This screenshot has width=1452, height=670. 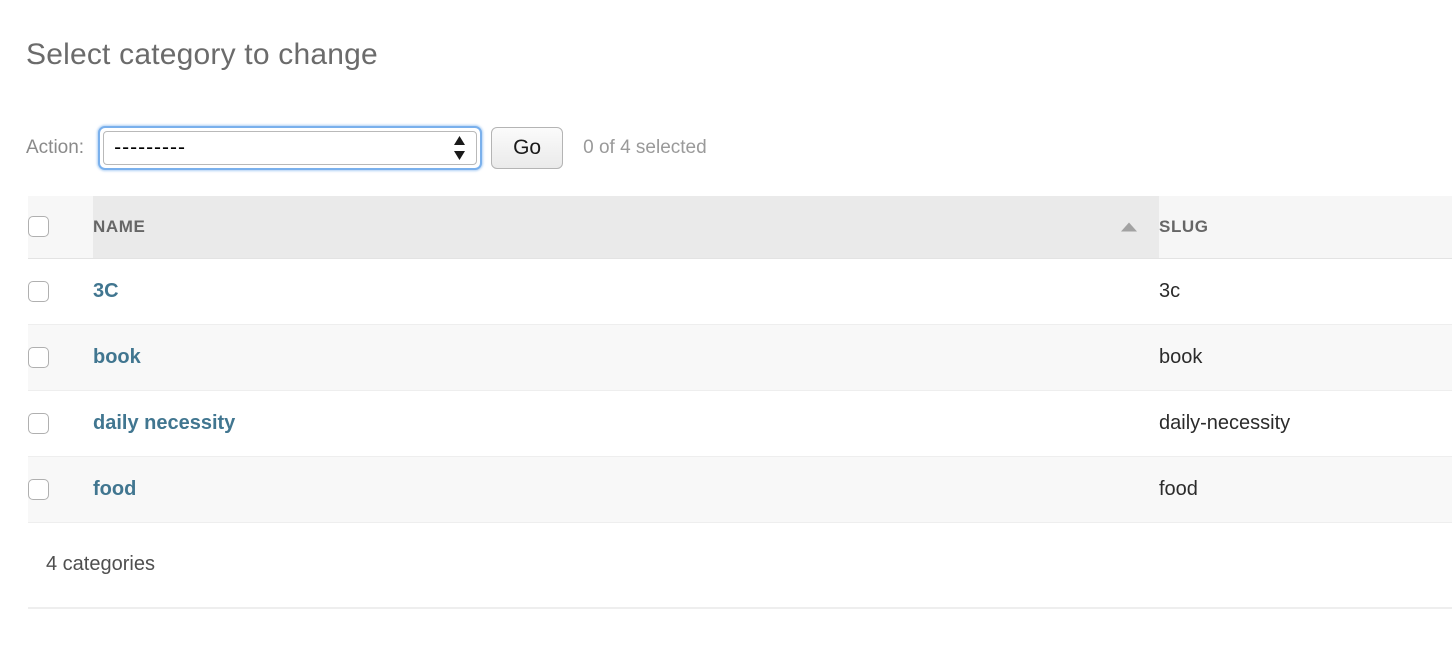 I want to click on row-slug-cell: 3c, so click(x=1170, y=290).